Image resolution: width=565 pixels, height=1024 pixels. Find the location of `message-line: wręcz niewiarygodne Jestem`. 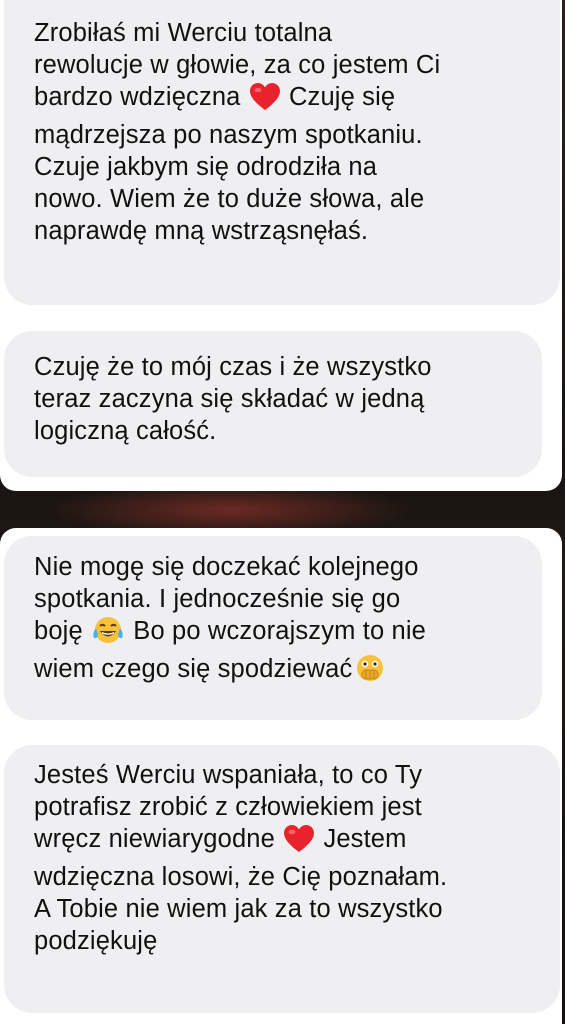

message-line: wręcz niewiarygodne Jestem is located at coordinates (286, 842).